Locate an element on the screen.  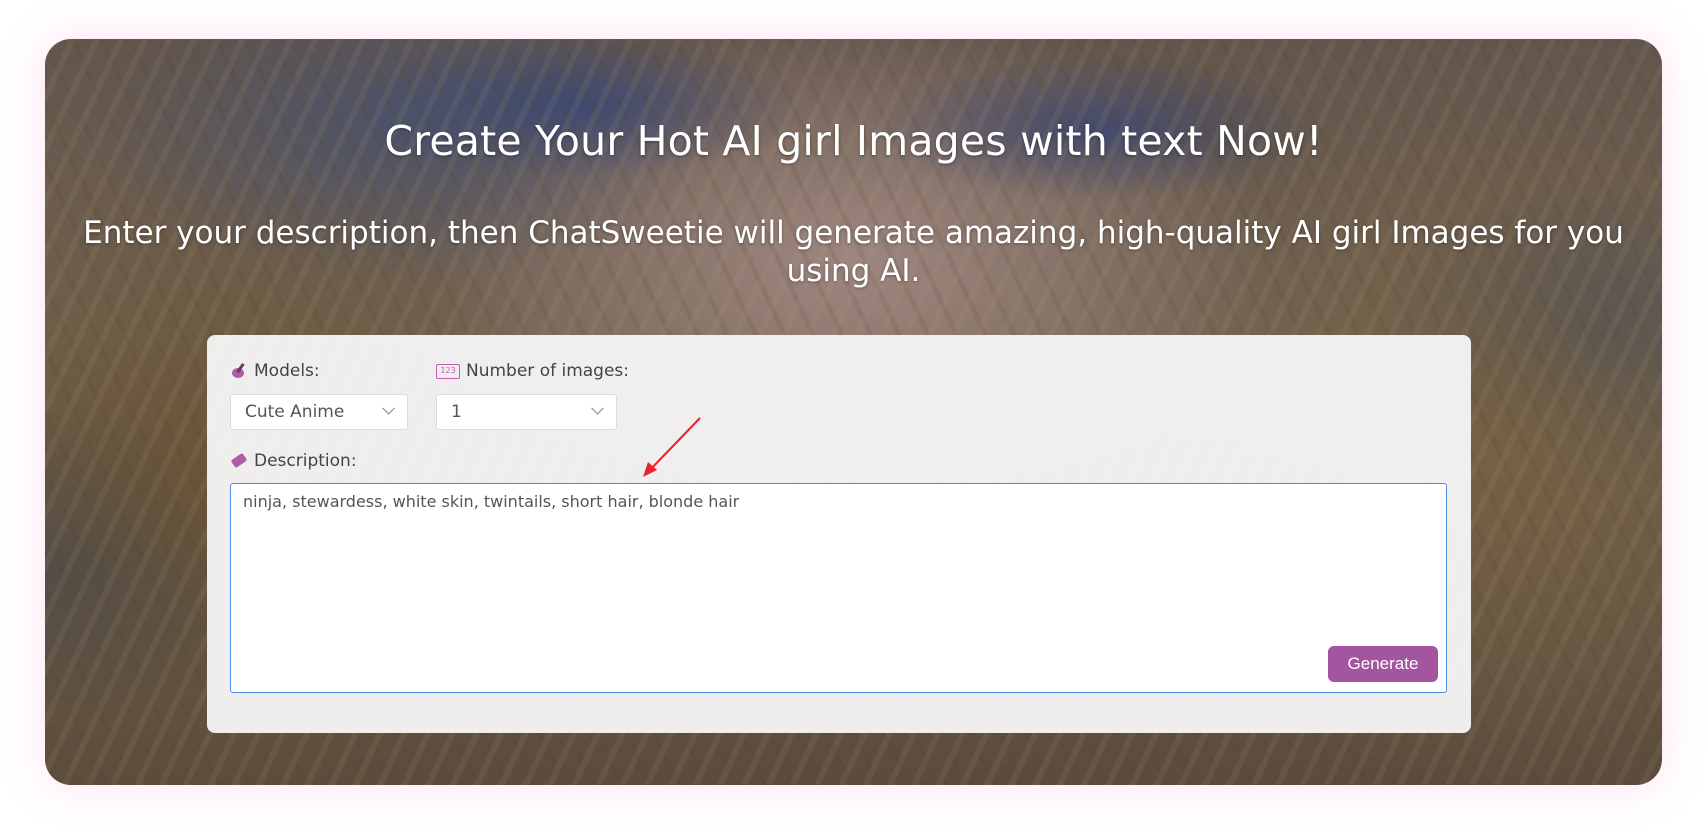
brush-icon is located at coordinates (239, 371).